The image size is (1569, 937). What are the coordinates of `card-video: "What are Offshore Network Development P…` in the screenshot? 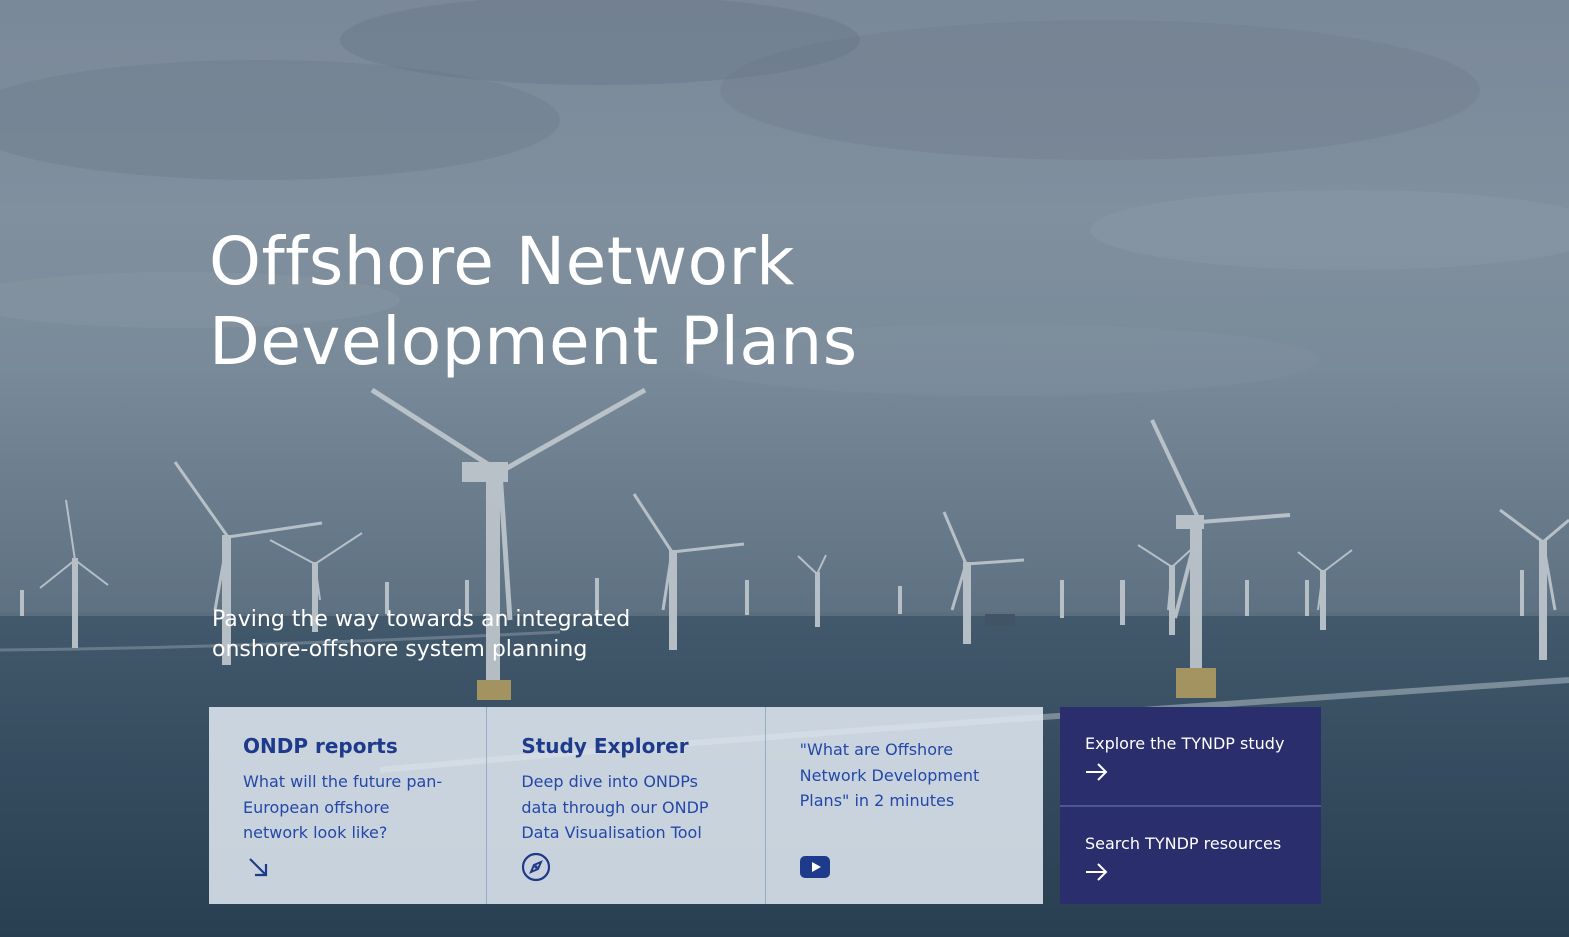 It's located at (904, 805).